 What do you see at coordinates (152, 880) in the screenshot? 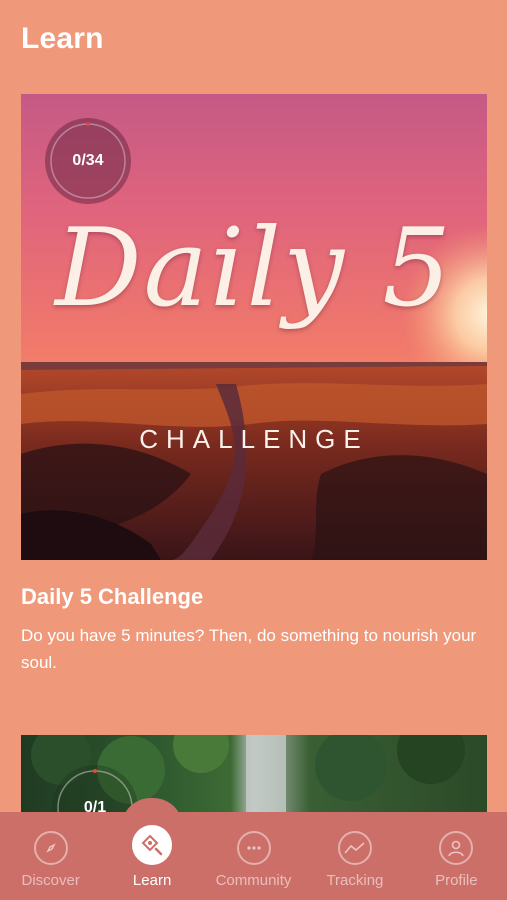
I see `tab-label-learn: Learn` at bounding box center [152, 880].